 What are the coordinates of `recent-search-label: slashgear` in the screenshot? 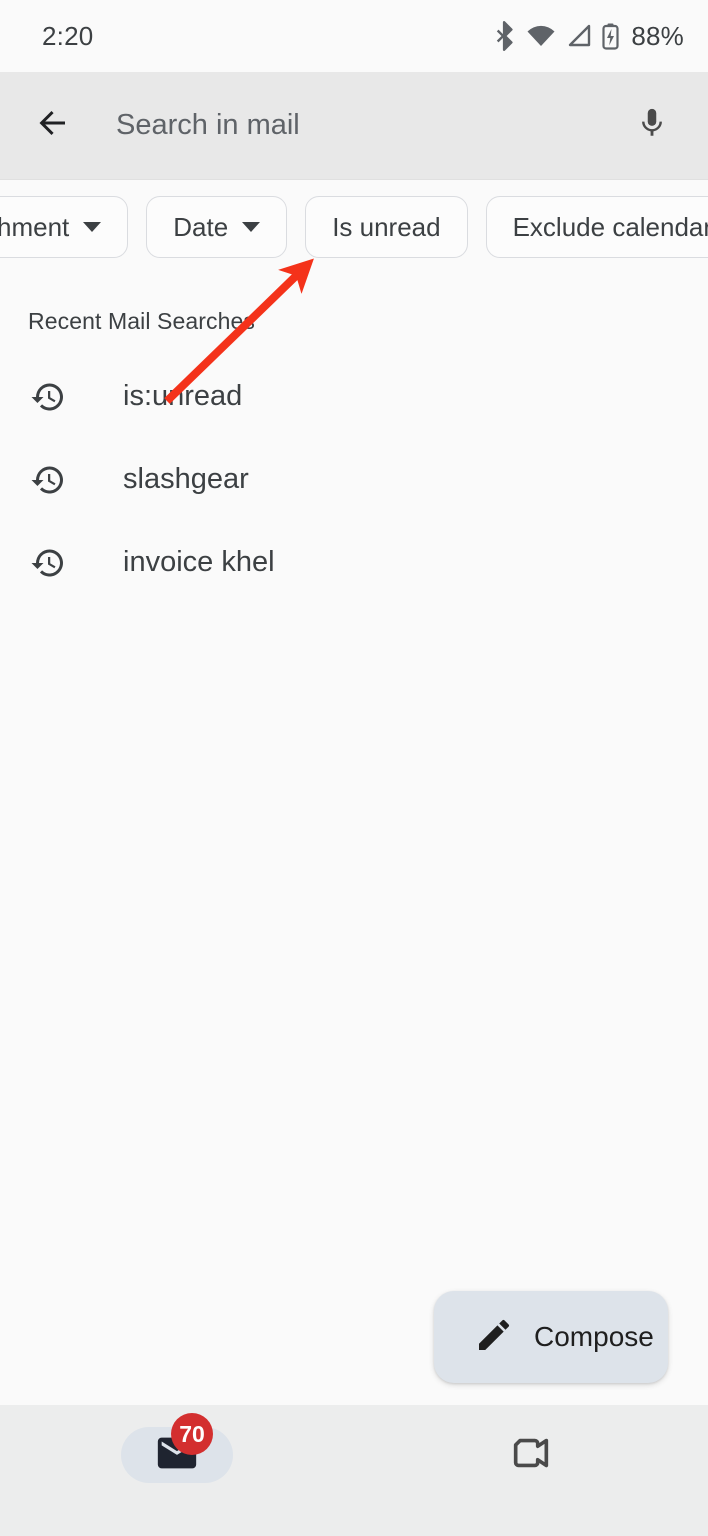 It's located at (186, 479).